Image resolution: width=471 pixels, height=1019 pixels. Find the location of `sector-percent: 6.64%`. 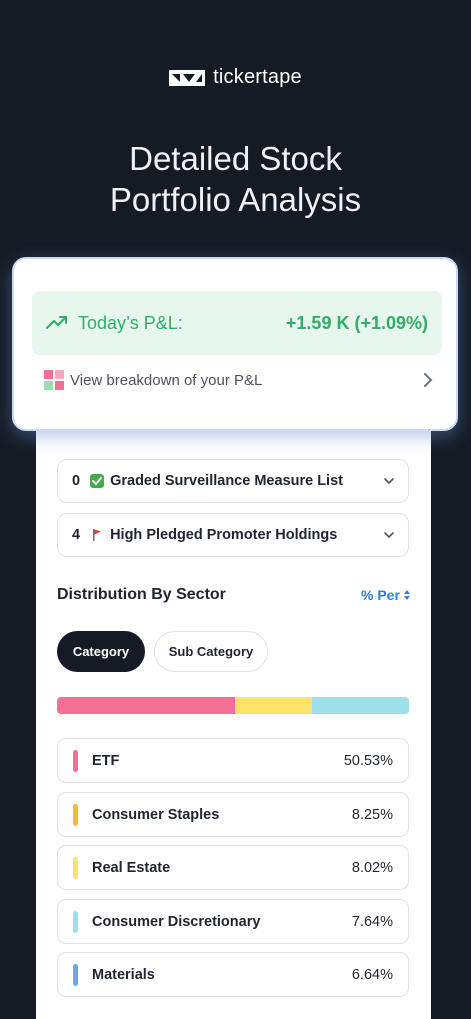

sector-percent: 6.64% is located at coordinates (372, 974).